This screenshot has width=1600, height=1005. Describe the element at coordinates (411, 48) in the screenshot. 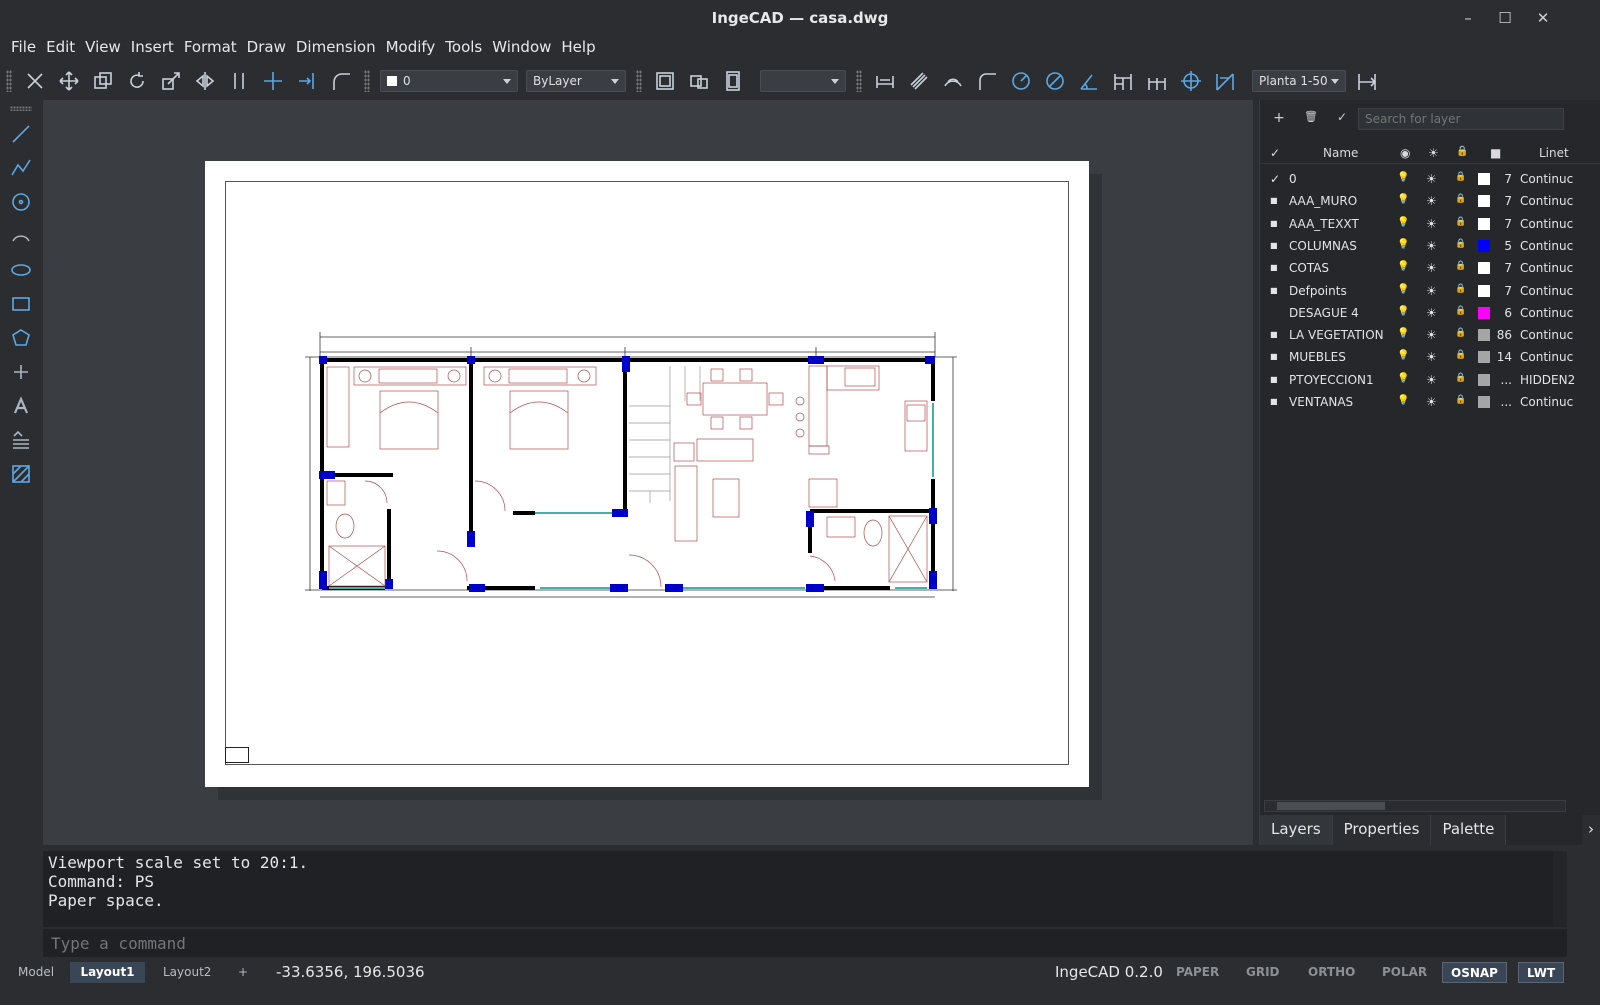

I see `menu-modify: Modify` at that location.